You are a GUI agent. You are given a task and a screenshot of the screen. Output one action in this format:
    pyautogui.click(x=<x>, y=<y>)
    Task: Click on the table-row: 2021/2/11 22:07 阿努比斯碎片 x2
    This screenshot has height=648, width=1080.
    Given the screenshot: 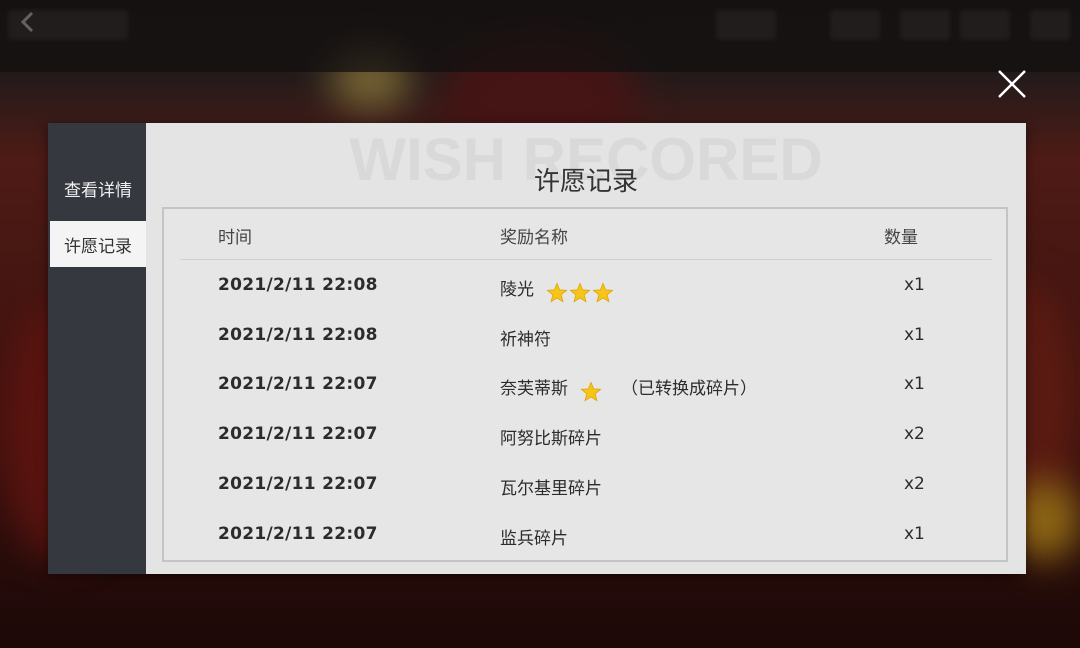 What is the action you would take?
    pyautogui.click(x=585, y=435)
    